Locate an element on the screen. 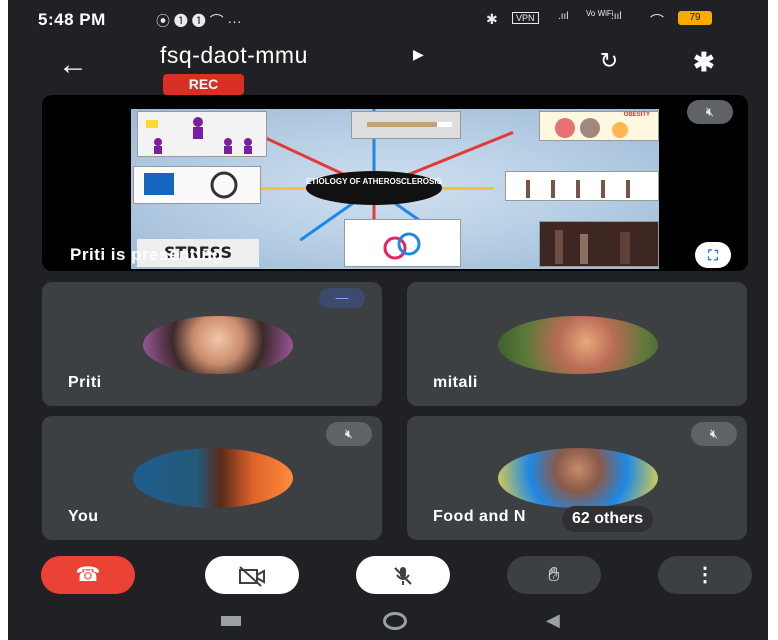  nav-back-icon: ◀ is located at coordinates (553, 620).